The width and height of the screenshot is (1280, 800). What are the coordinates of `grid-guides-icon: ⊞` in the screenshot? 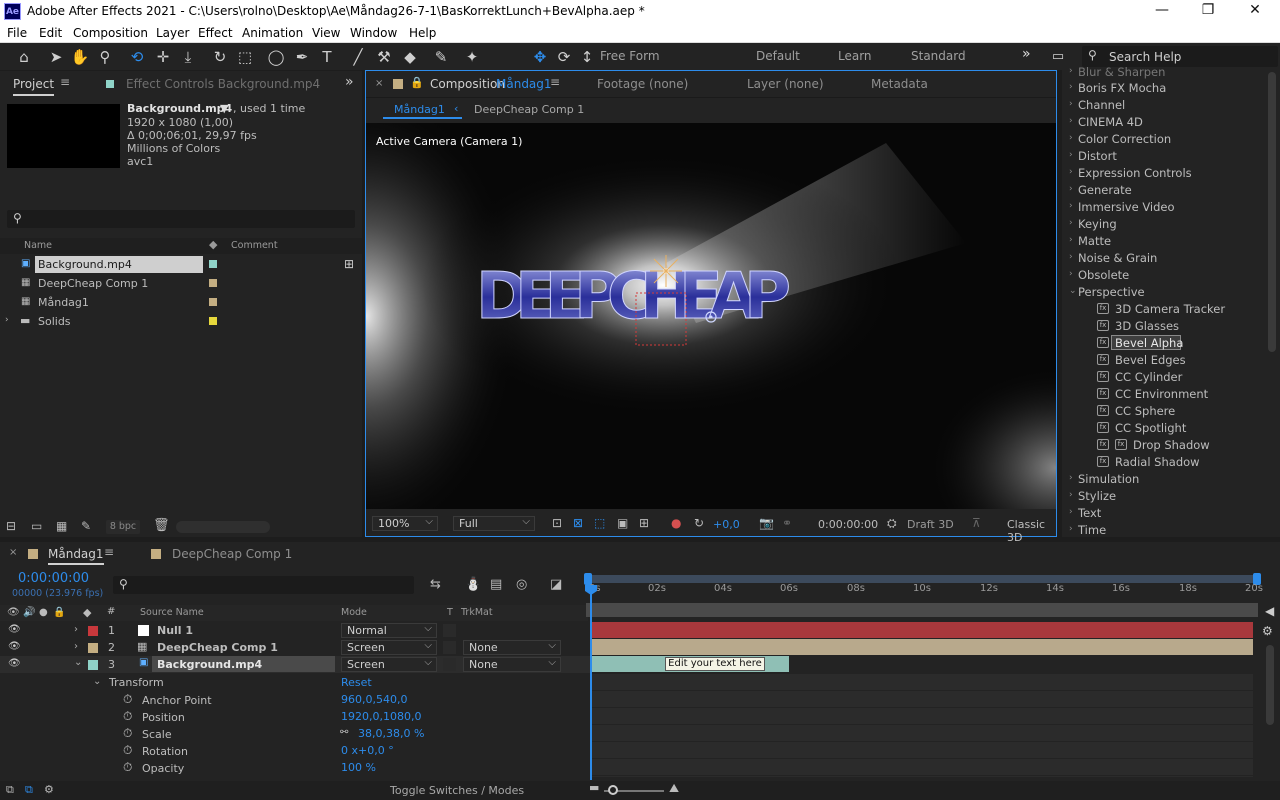 It's located at (644, 523).